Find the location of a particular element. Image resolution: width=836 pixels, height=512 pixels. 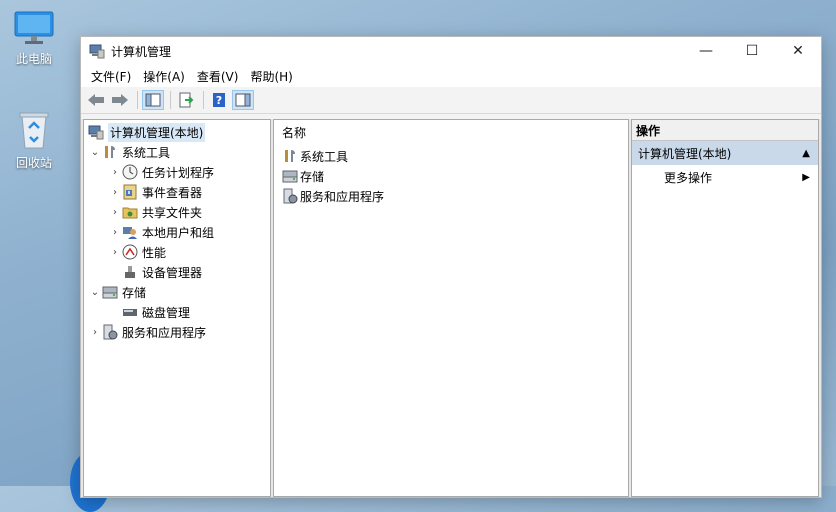

tree-node-system-tools: ⌄ 系统工具 is located at coordinates (129, 152).